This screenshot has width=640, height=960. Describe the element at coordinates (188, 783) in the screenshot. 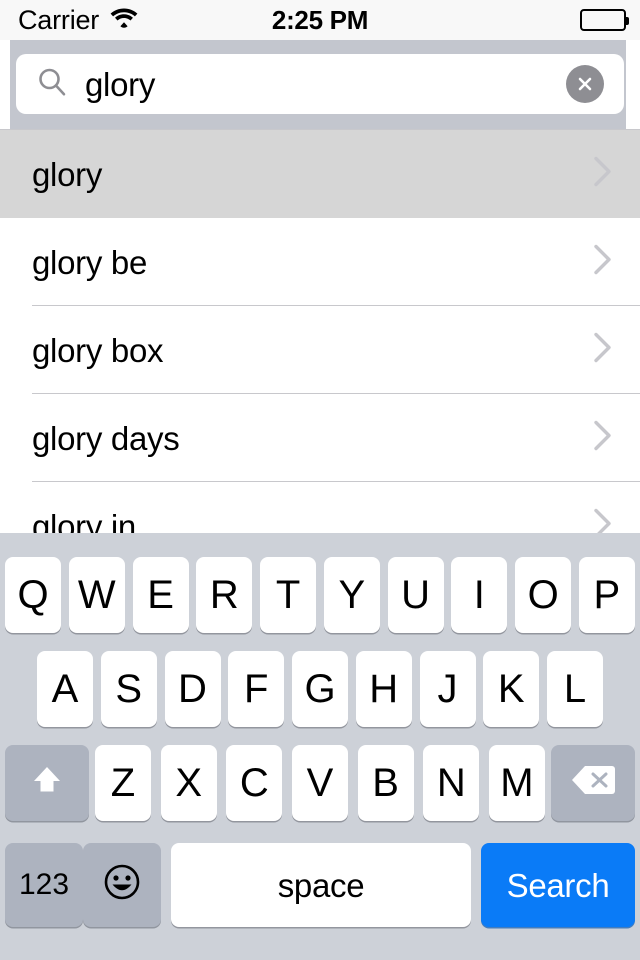

I see `key-x: X` at that location.